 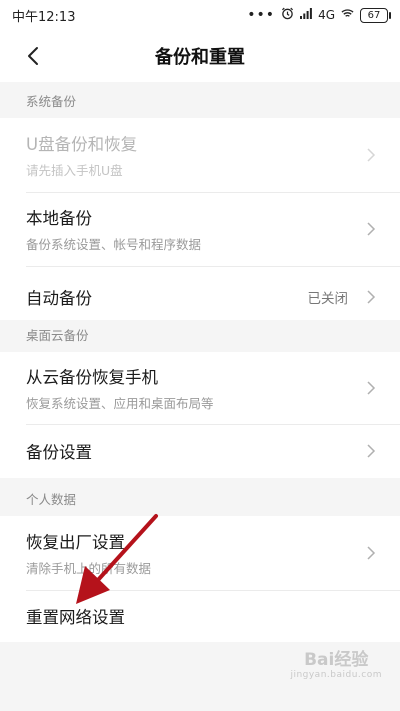 I want to click on wifi-icon, so click(x=347, y=15).